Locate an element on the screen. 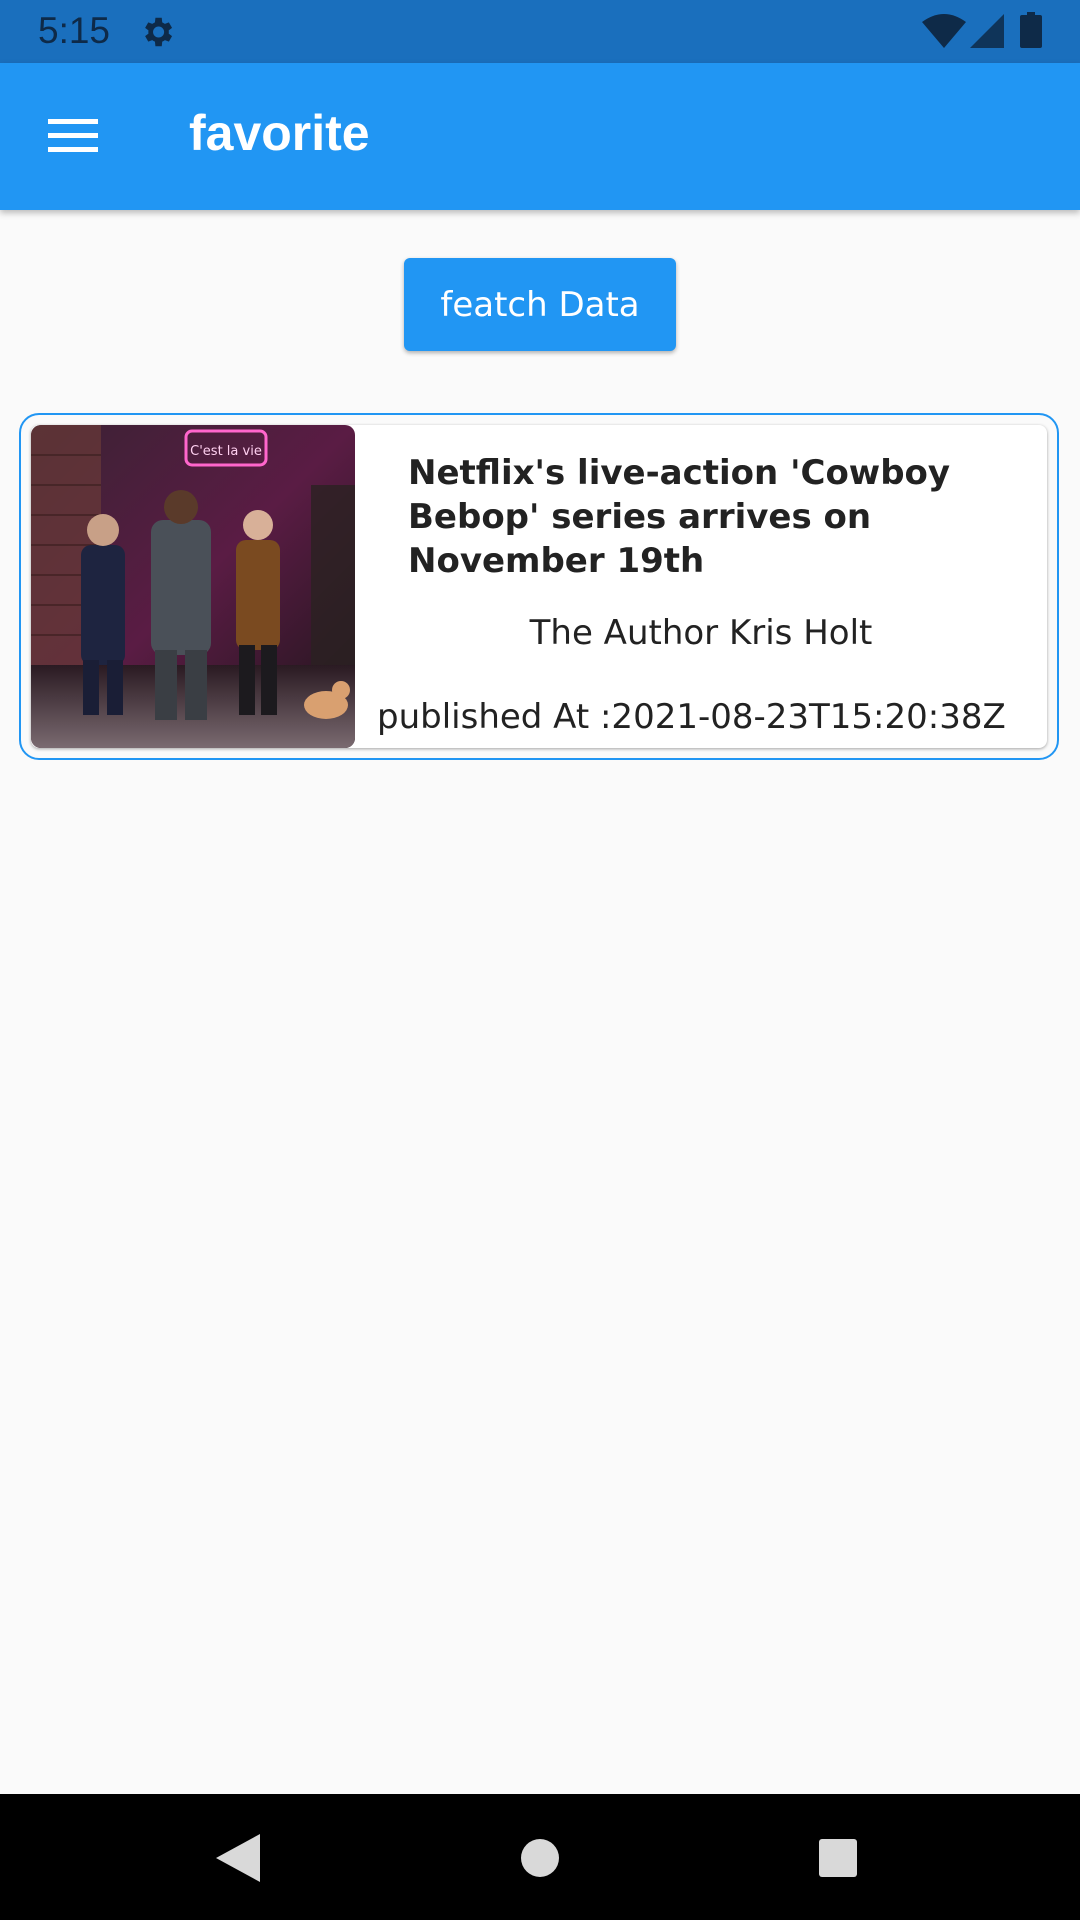  home-icon is located at coordinates (540, 1858).